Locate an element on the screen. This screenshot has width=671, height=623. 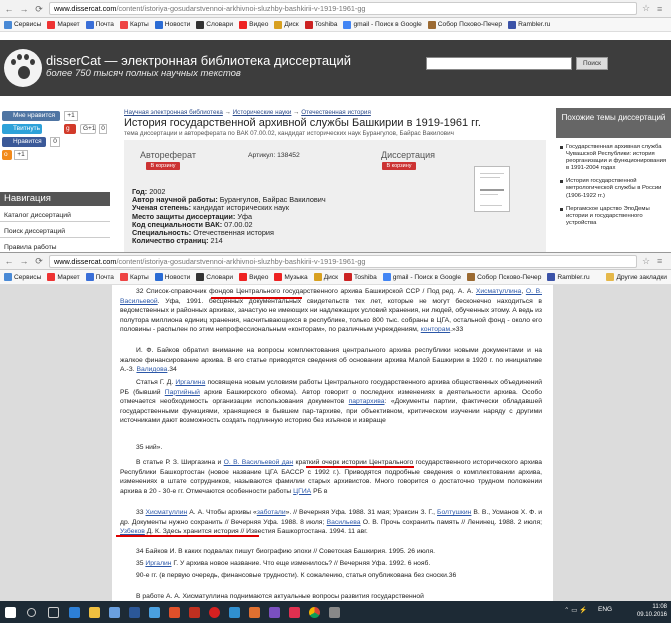
clock-time: 11:08 is located at coordinates (659, 607).